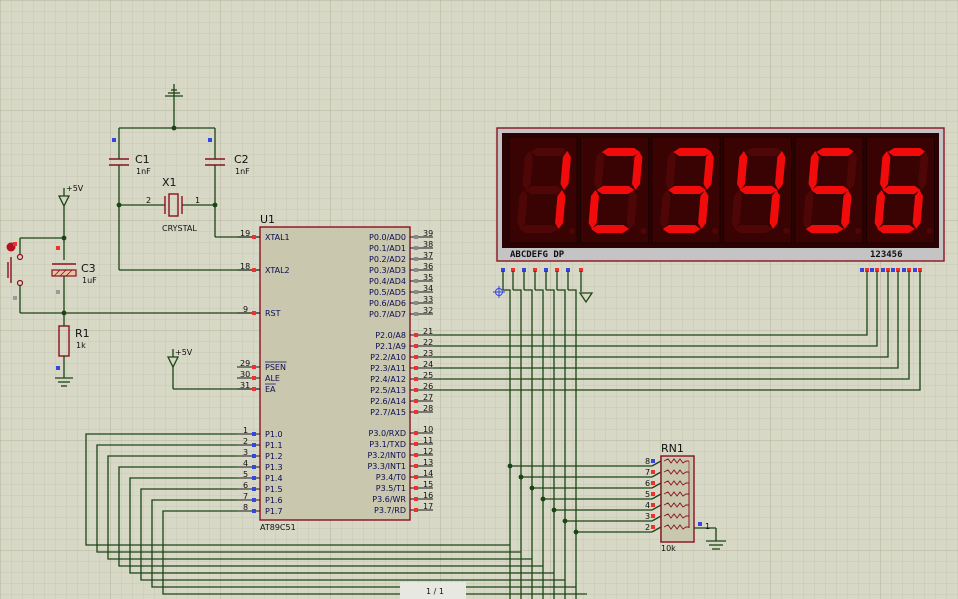  Describe the element at coordinates (647, 494) in the screenshot. I see `rn1-pin-number: 5` at that location.